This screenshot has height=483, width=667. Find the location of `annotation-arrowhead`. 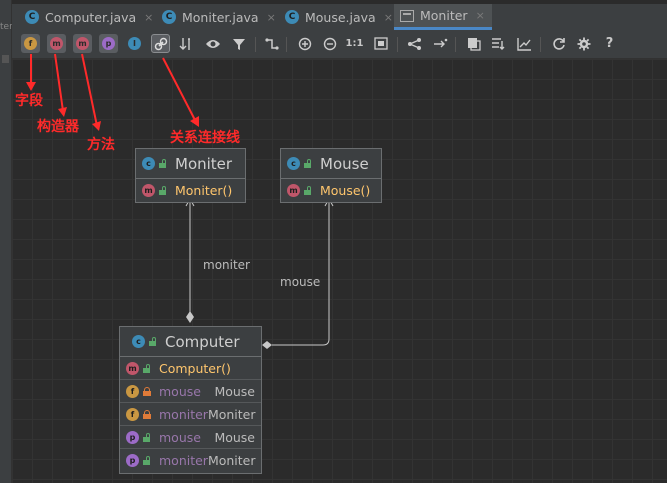

annotation-arrowhead is located at coordinates (96, 126).